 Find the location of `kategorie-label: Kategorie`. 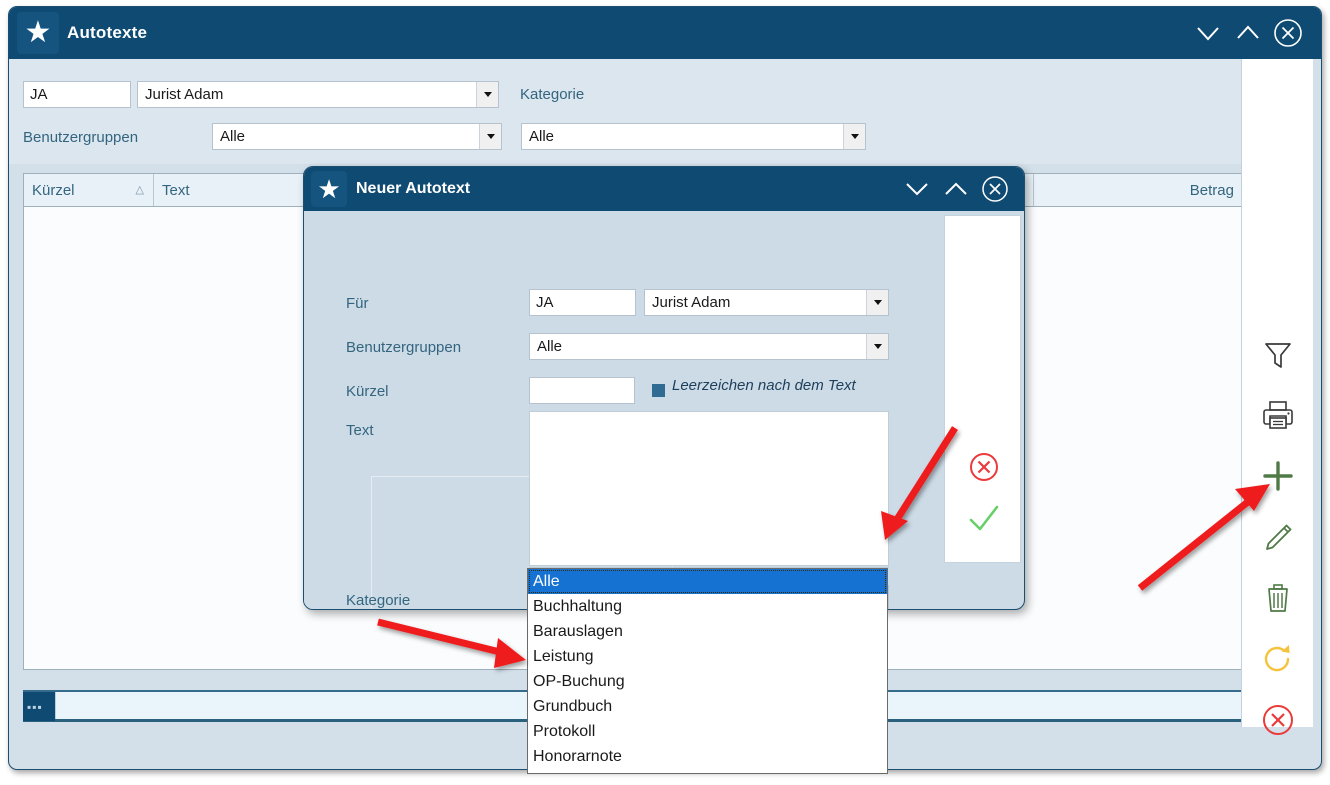

kategorie-label: Kategorie is located at coordinates (378, 600).